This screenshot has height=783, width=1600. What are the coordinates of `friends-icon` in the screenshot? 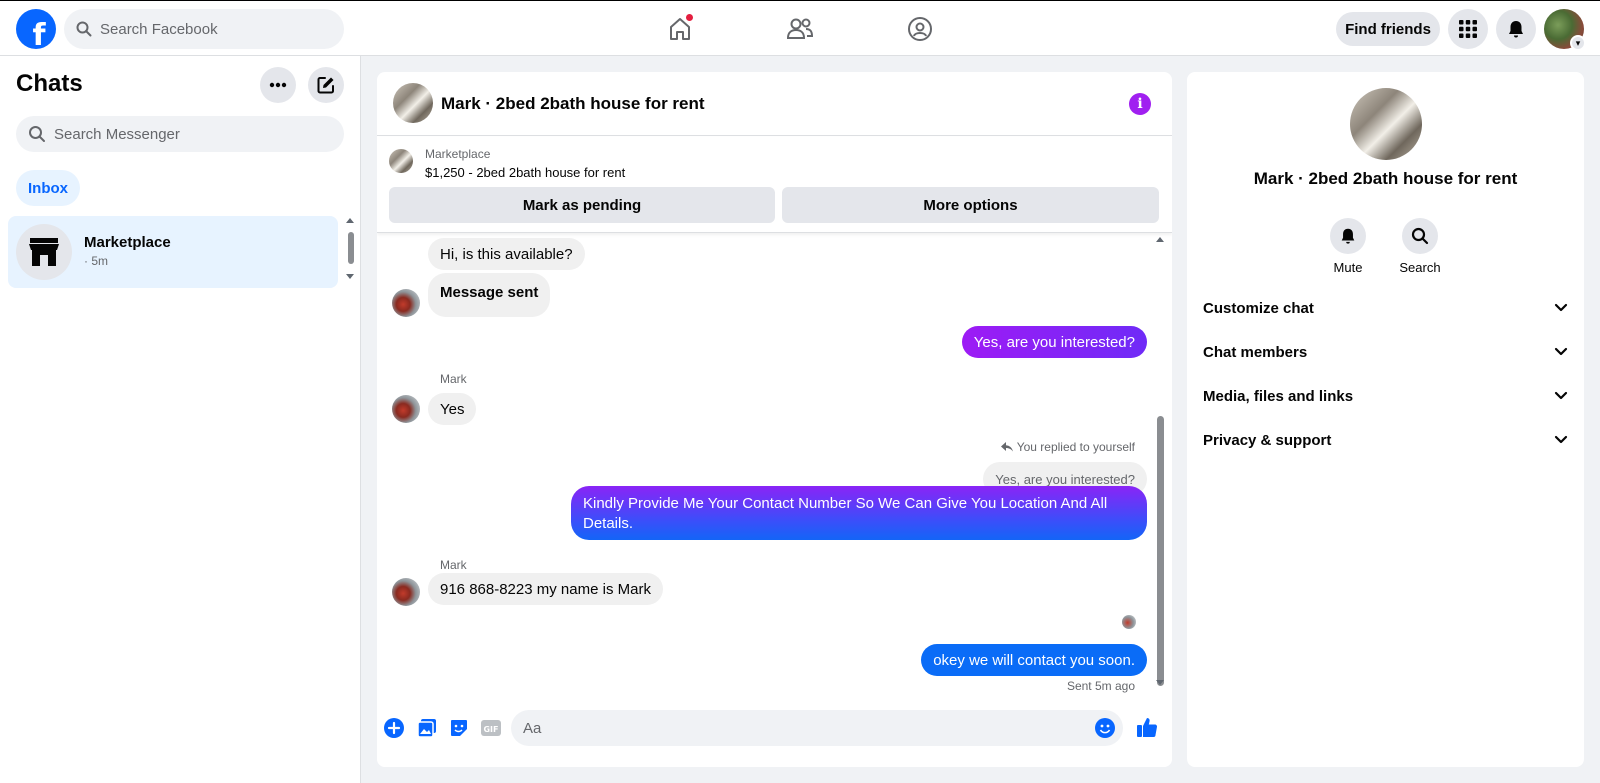 It's located at (800, 28).